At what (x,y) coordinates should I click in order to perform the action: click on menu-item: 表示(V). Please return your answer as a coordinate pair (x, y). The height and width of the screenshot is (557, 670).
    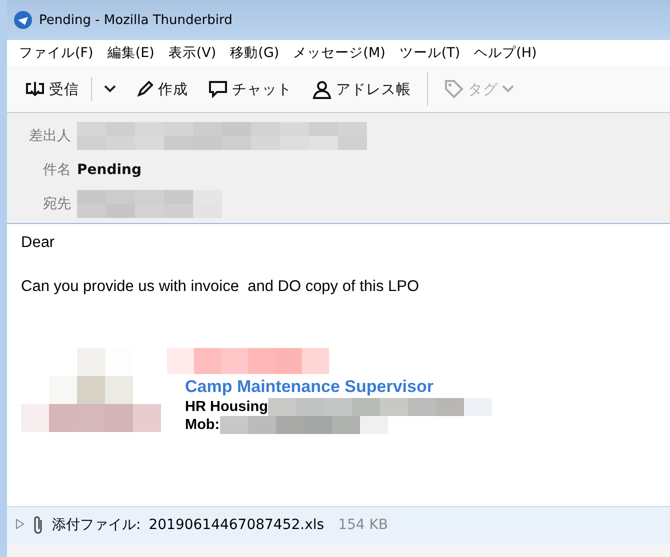
    Looking at the image, I should click on (192, 53).